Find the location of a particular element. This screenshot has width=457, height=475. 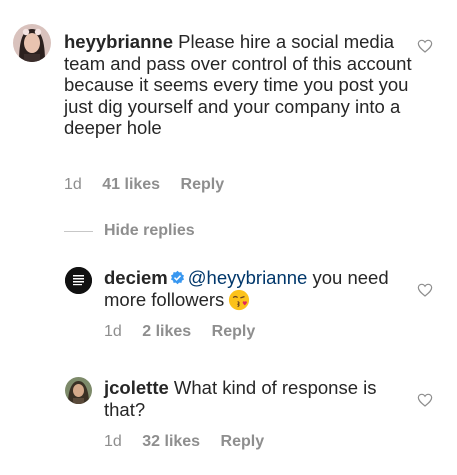

likes-count: 32 likes is located at coordinates (171, 442).